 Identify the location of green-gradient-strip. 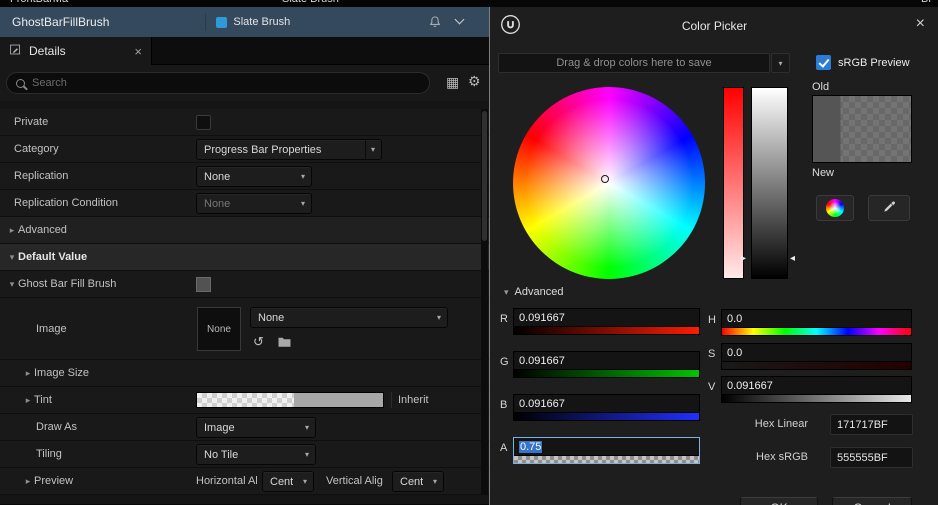
(606, 373).